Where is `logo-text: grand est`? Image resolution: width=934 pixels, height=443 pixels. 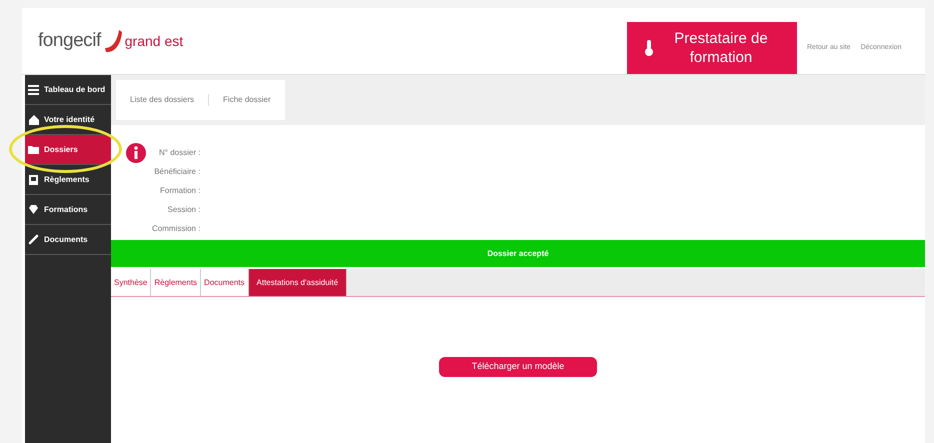
logo-text: grand est is located at coordinates (154, 41).